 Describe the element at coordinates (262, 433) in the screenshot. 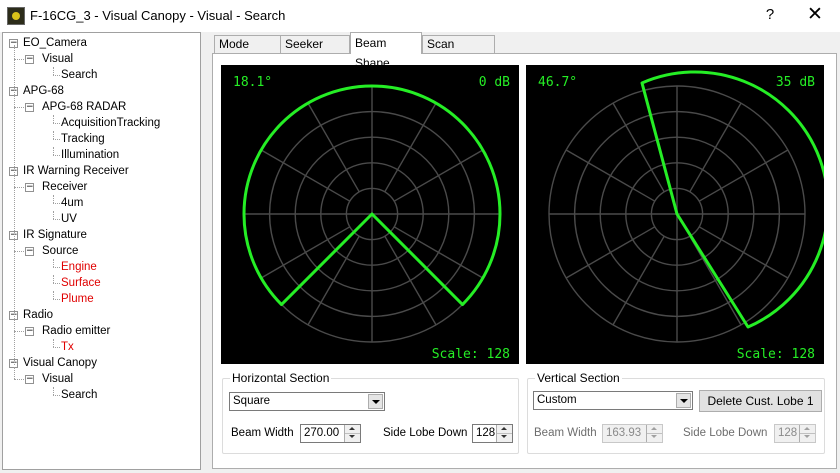

I see `horizontal-beam-width-label: Beam Width` at that location.